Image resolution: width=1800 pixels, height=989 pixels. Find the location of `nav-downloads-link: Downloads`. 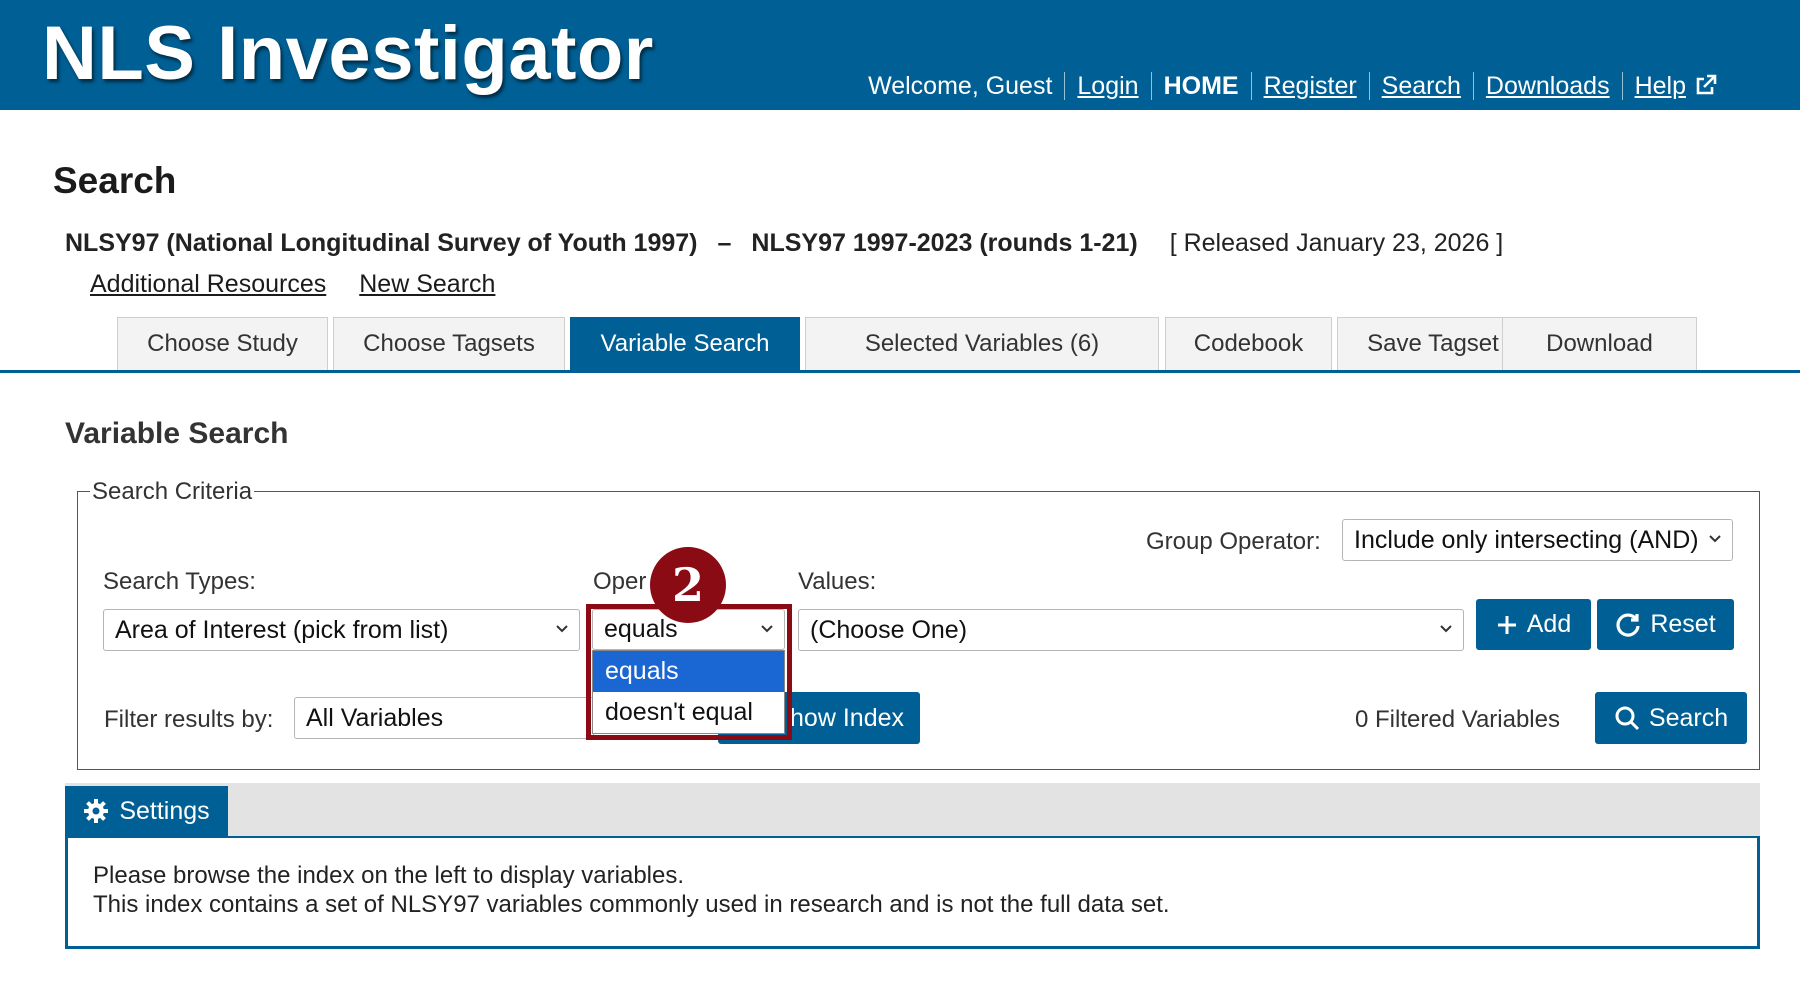

nav-downloads-link: Downloads is located at coordinates (1548, 86).